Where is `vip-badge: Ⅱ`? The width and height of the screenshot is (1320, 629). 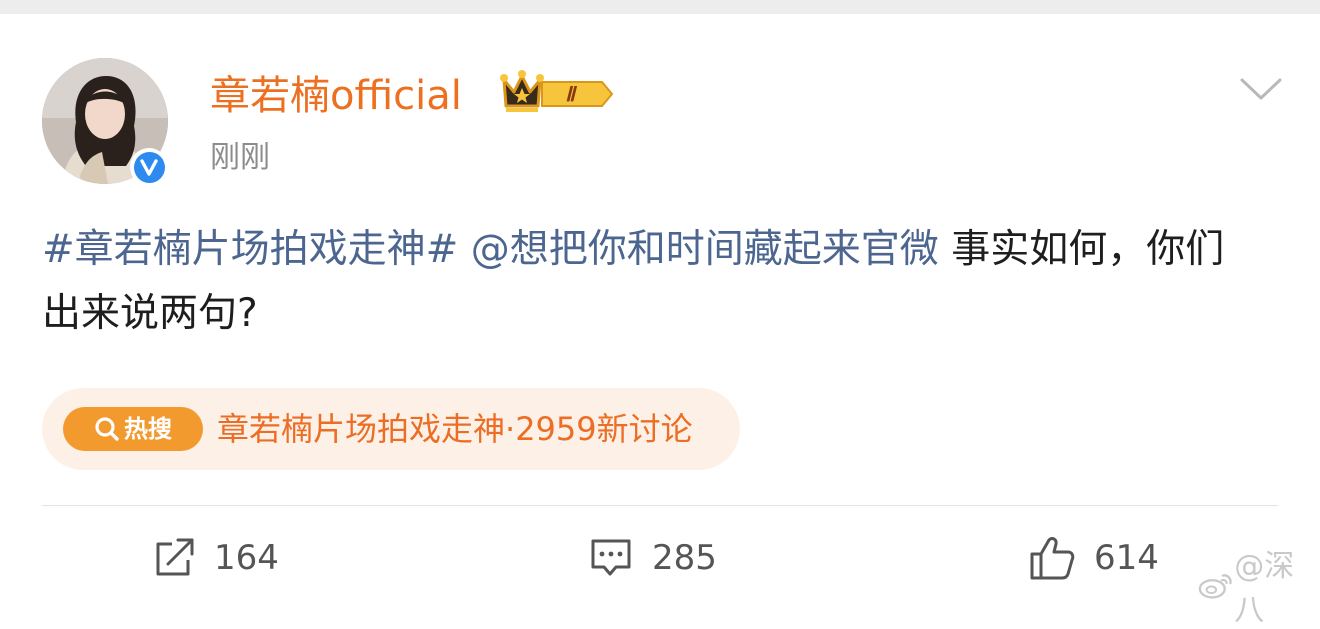
vip-badge: Ⅱ is located at coordinates (557, 94).